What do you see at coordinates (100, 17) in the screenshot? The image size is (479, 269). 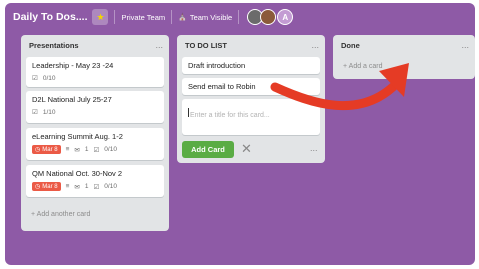 I see `star-icon: ★` at bounding box center [100, 17].